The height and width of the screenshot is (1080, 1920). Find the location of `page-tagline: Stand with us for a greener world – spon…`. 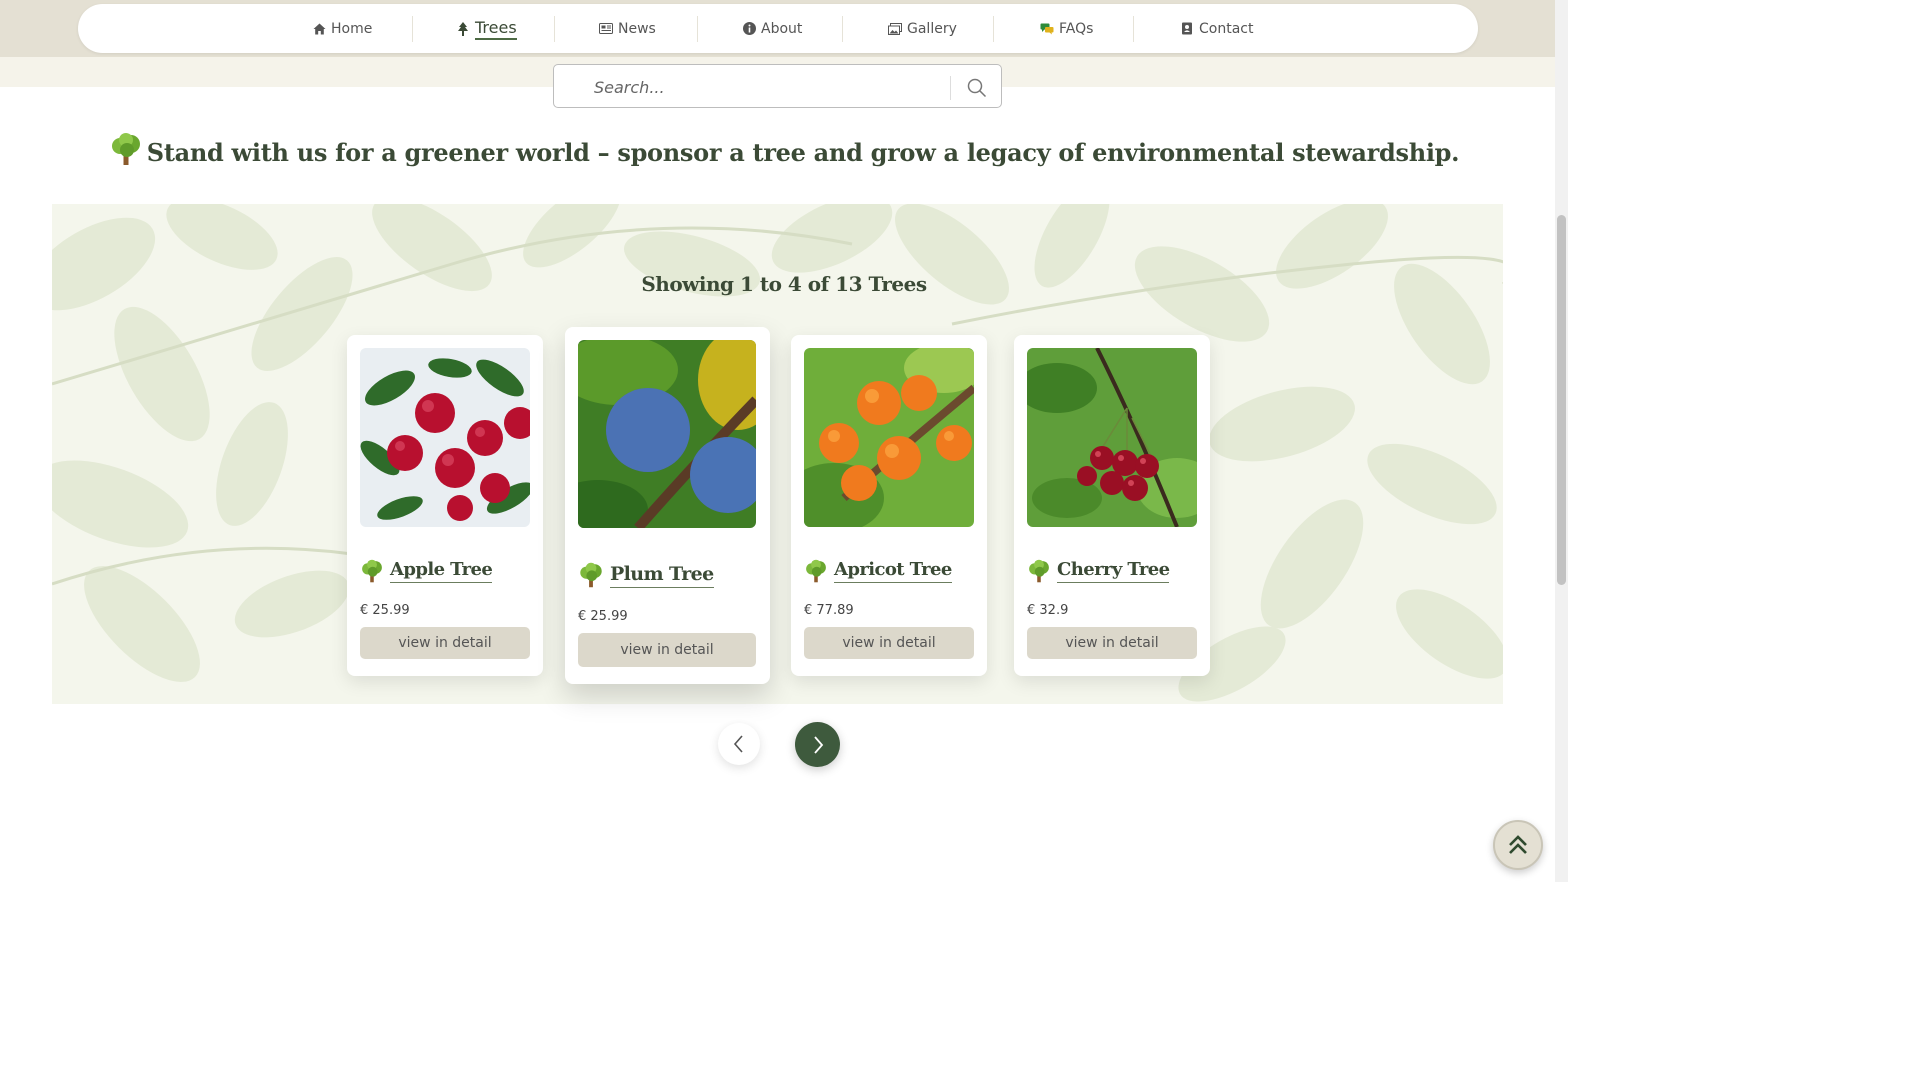

page-tagline: Stand with us for a greener world – spon… is located at coordinates (784, 152).